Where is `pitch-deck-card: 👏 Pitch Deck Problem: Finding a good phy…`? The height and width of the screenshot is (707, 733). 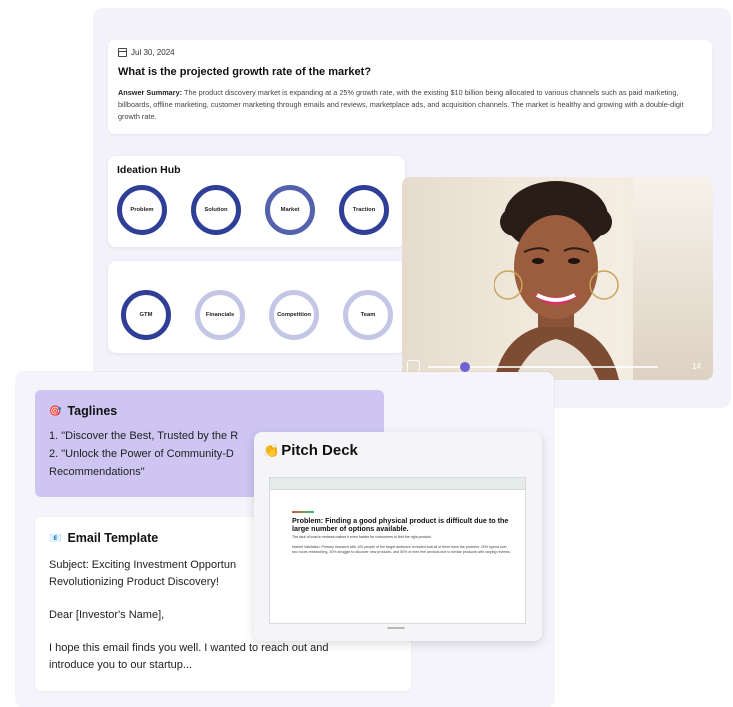
pitch-deck-card: 👏 Pitch Deck Problem: Finding a good phy… is located at coordinates (398, 536).